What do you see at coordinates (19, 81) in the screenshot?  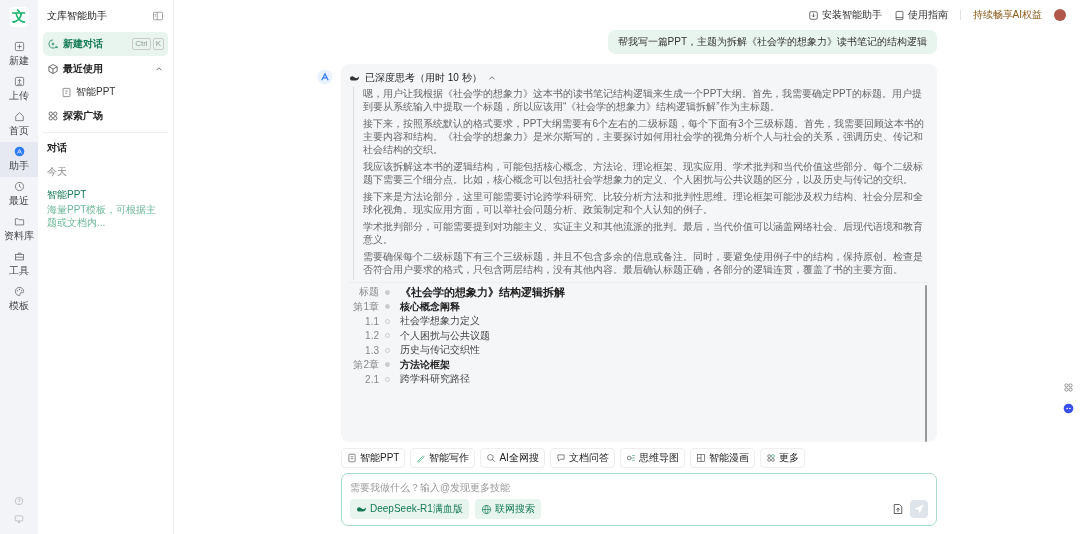 I see `upload-icon` at bounding box center [19, 81].